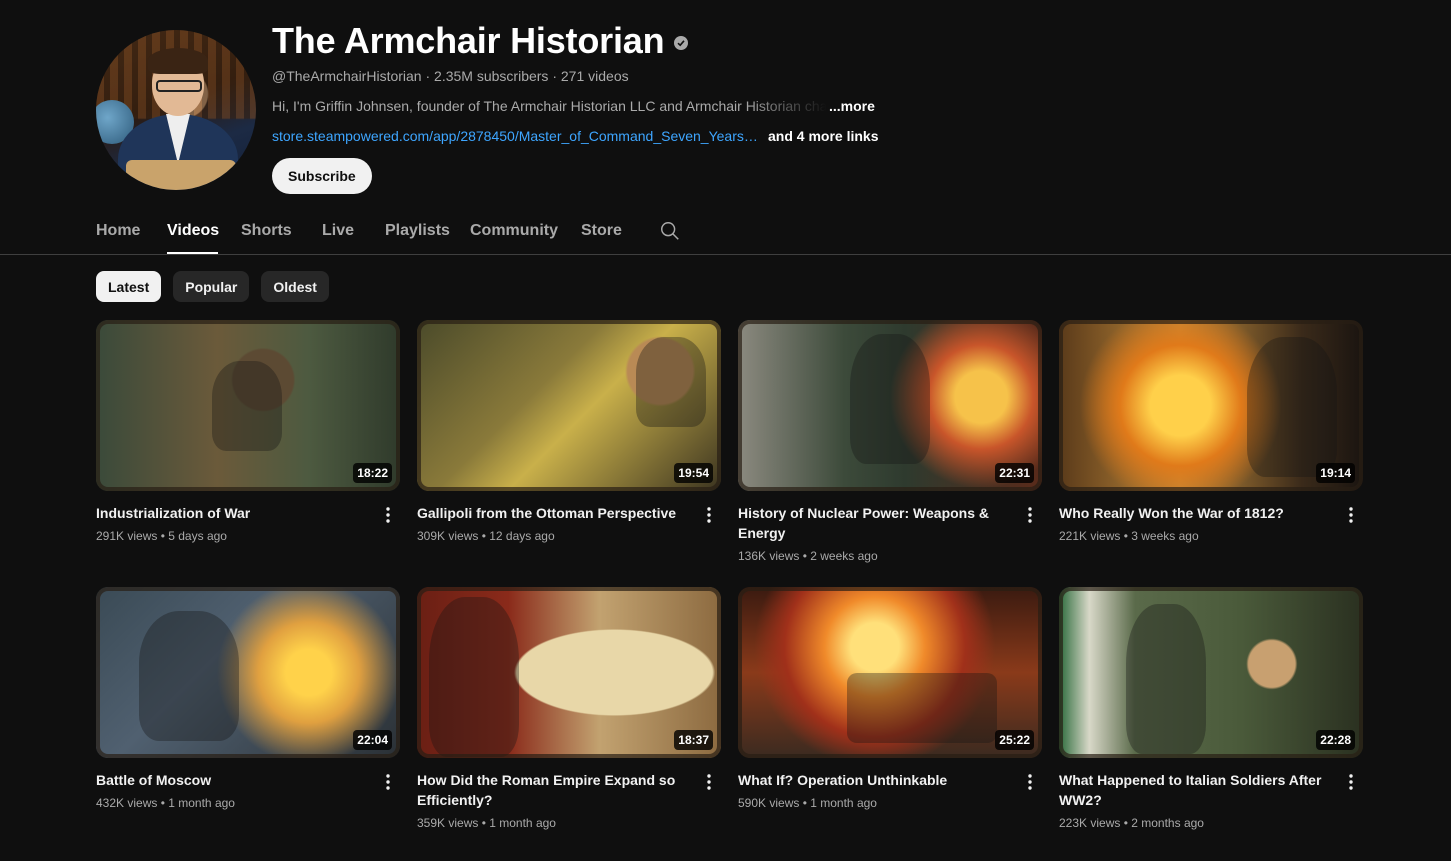 This screenshot has height=861, width=1451. I want to click on video-meta: 291K views • 5 days ago, so click(234, 536).